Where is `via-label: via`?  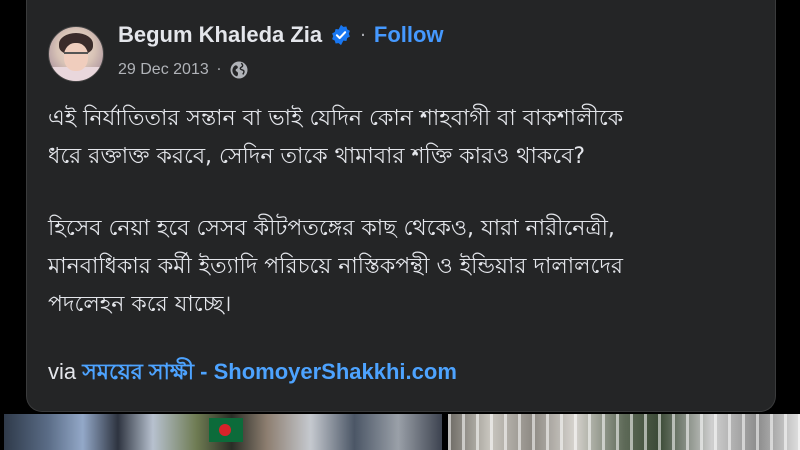 via-label: via is located at coordinates (65, 371).